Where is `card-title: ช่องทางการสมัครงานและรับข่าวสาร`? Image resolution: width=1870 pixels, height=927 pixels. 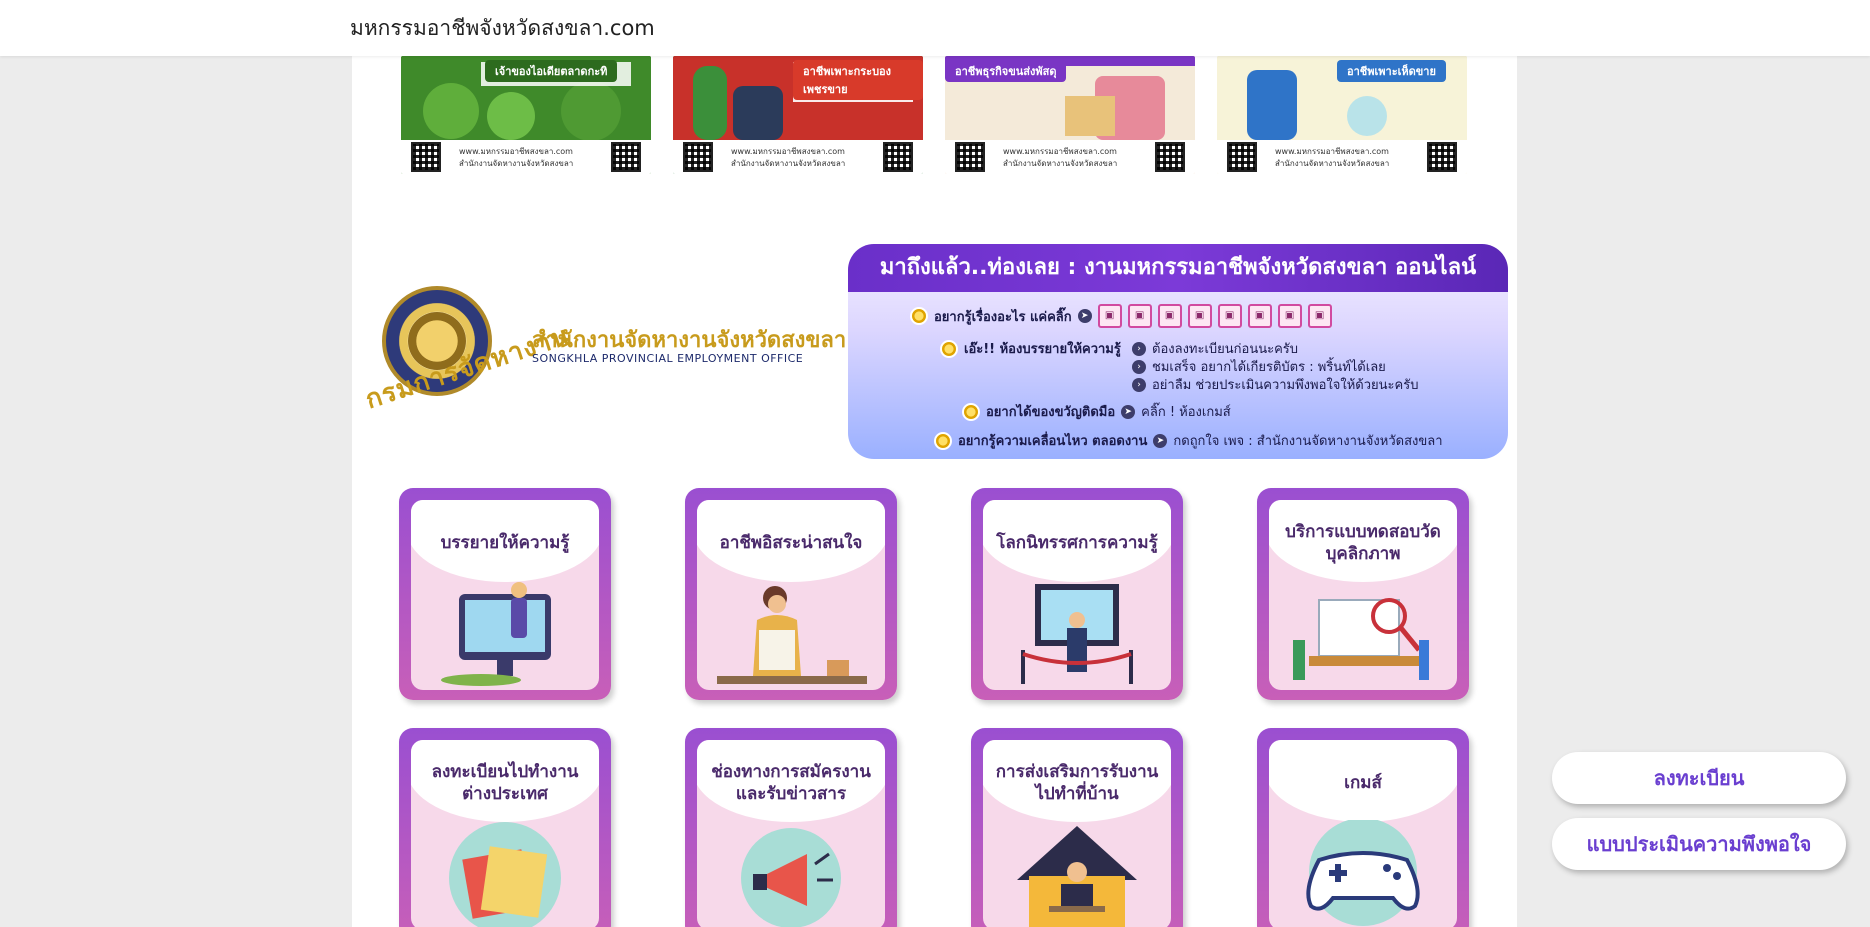
card-title: ช่องทางการสมัครงานและรับข่าวสาร is located at coordinates (791, 783).